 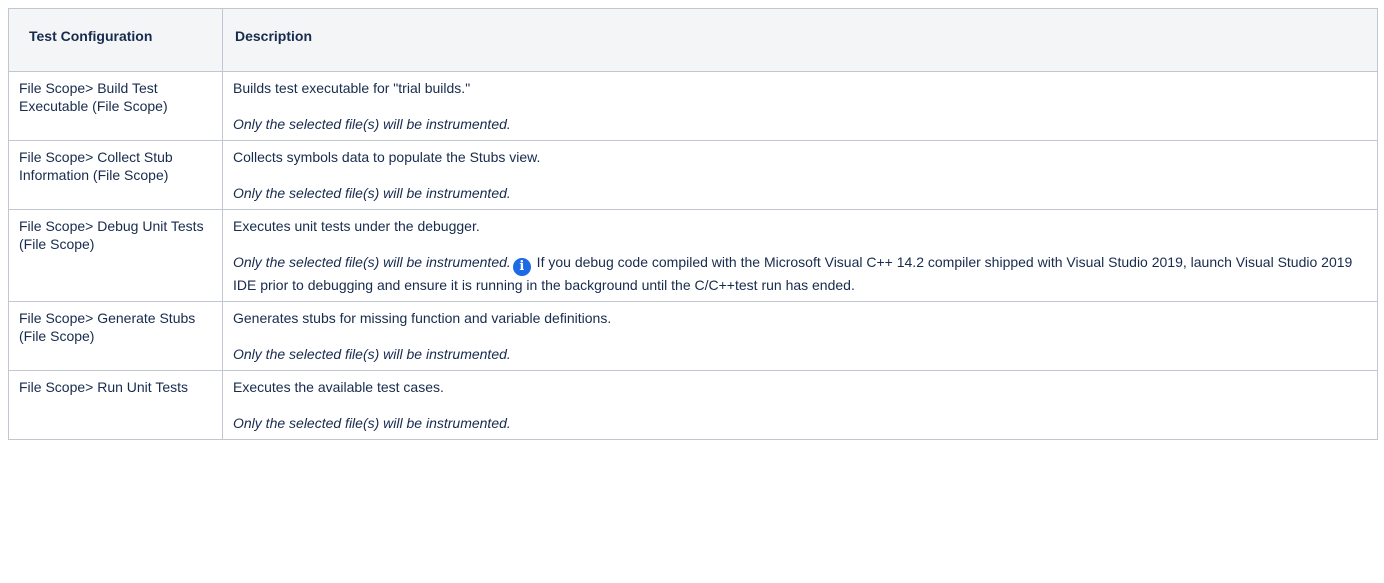 What do you see at coordinates (338, 387) in the screenshot?
I see `row-summary: Executes the available test cases.` at bounding box center [338, 387].